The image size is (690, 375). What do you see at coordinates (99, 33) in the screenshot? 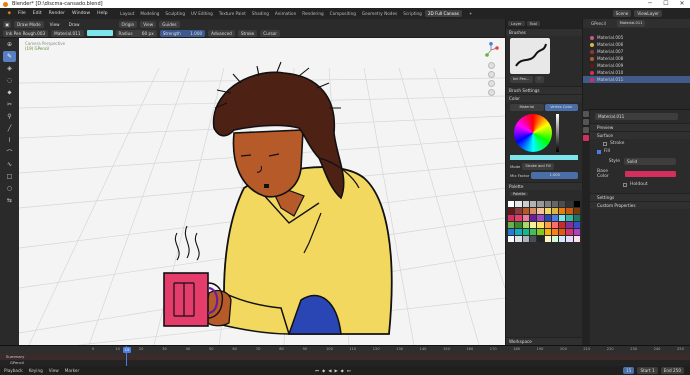
I see `color-swatch` at bounding box center [99, 33].